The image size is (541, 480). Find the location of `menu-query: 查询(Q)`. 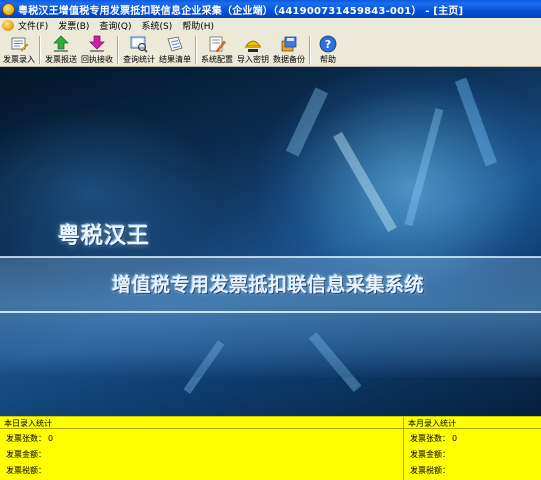

menu-query: 查询(Q) is located at coordinates (115, 25).